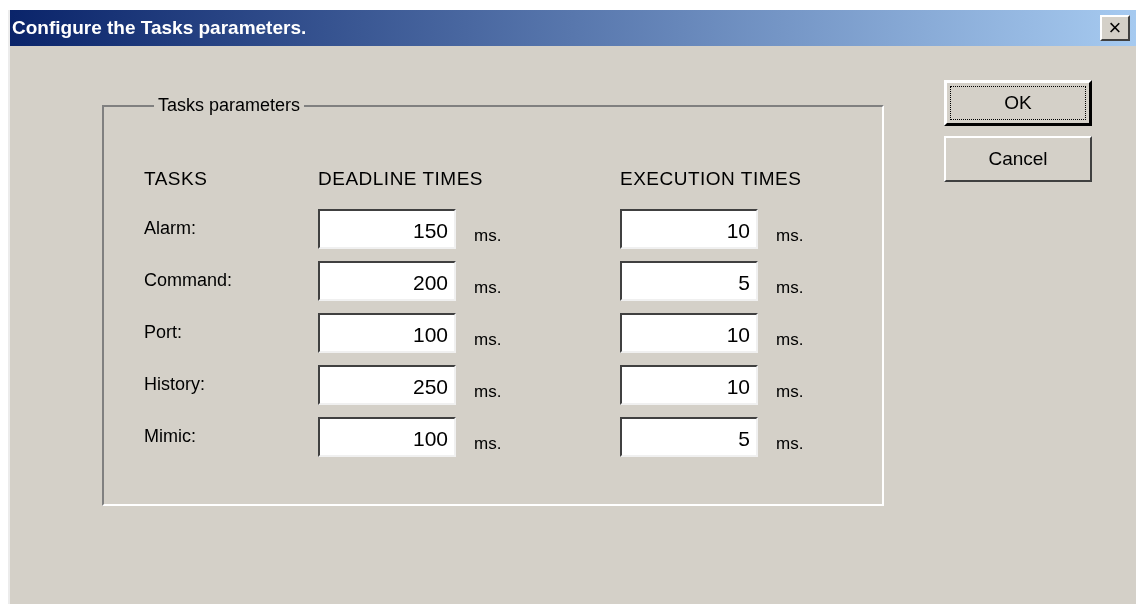 This screenshot has height=604, width=1136. I want to click on column-header: TASKS, so click(176, 178).